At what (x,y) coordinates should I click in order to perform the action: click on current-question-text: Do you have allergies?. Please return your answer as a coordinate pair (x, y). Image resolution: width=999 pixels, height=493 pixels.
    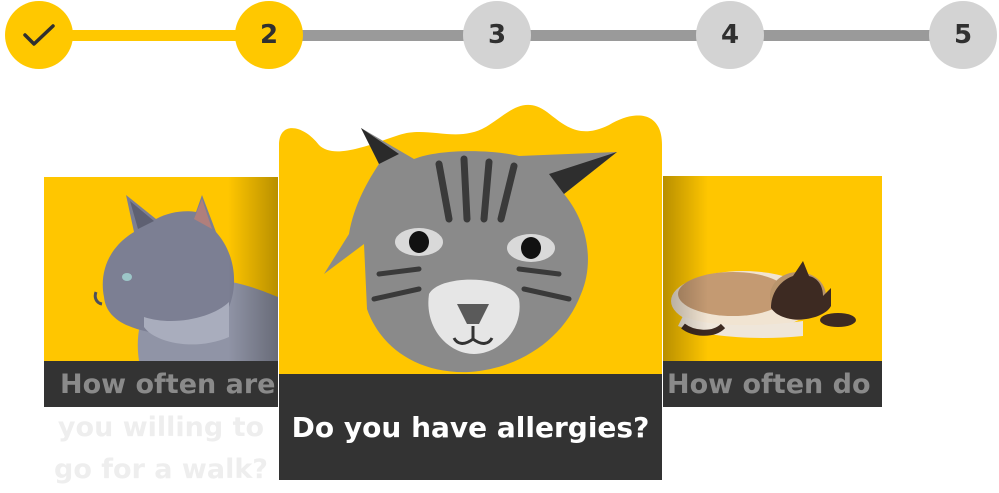
    Looking at the image, I should click on (470, 427).